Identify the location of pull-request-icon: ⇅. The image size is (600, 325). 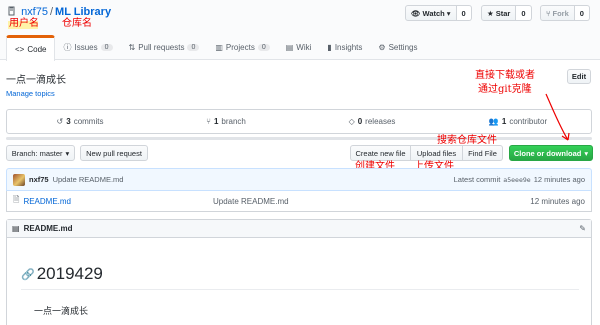
(132, 47).